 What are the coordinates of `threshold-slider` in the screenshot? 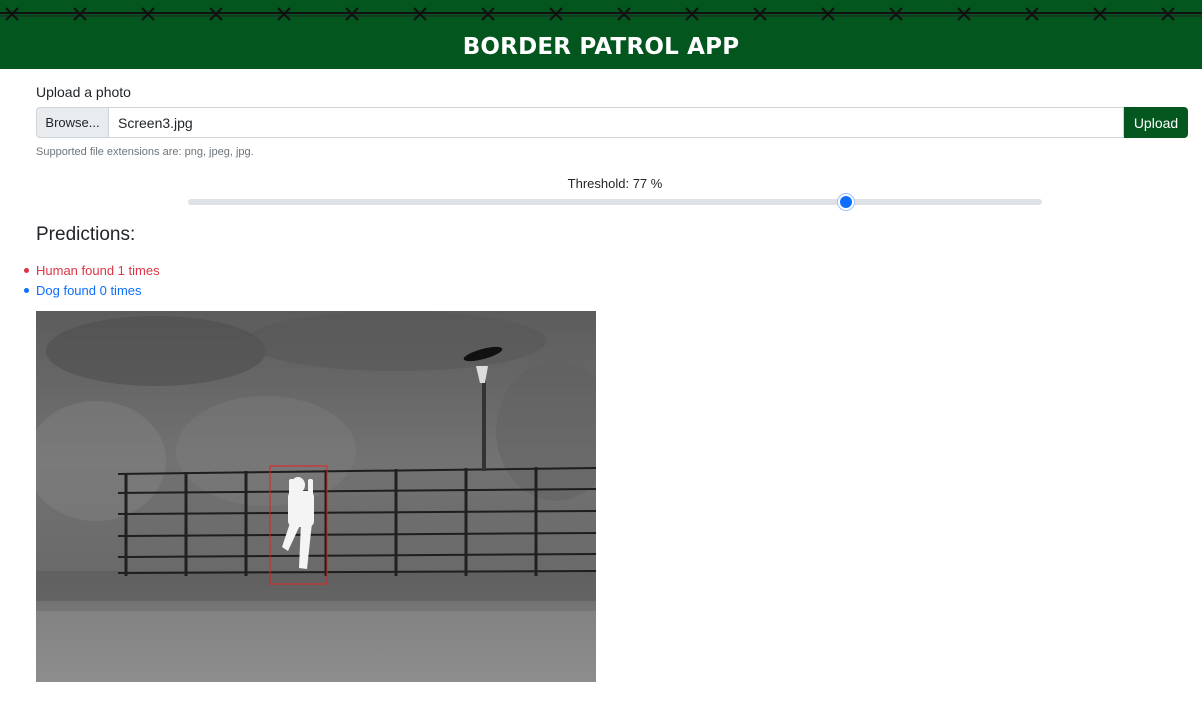 It's located at (615, 202).